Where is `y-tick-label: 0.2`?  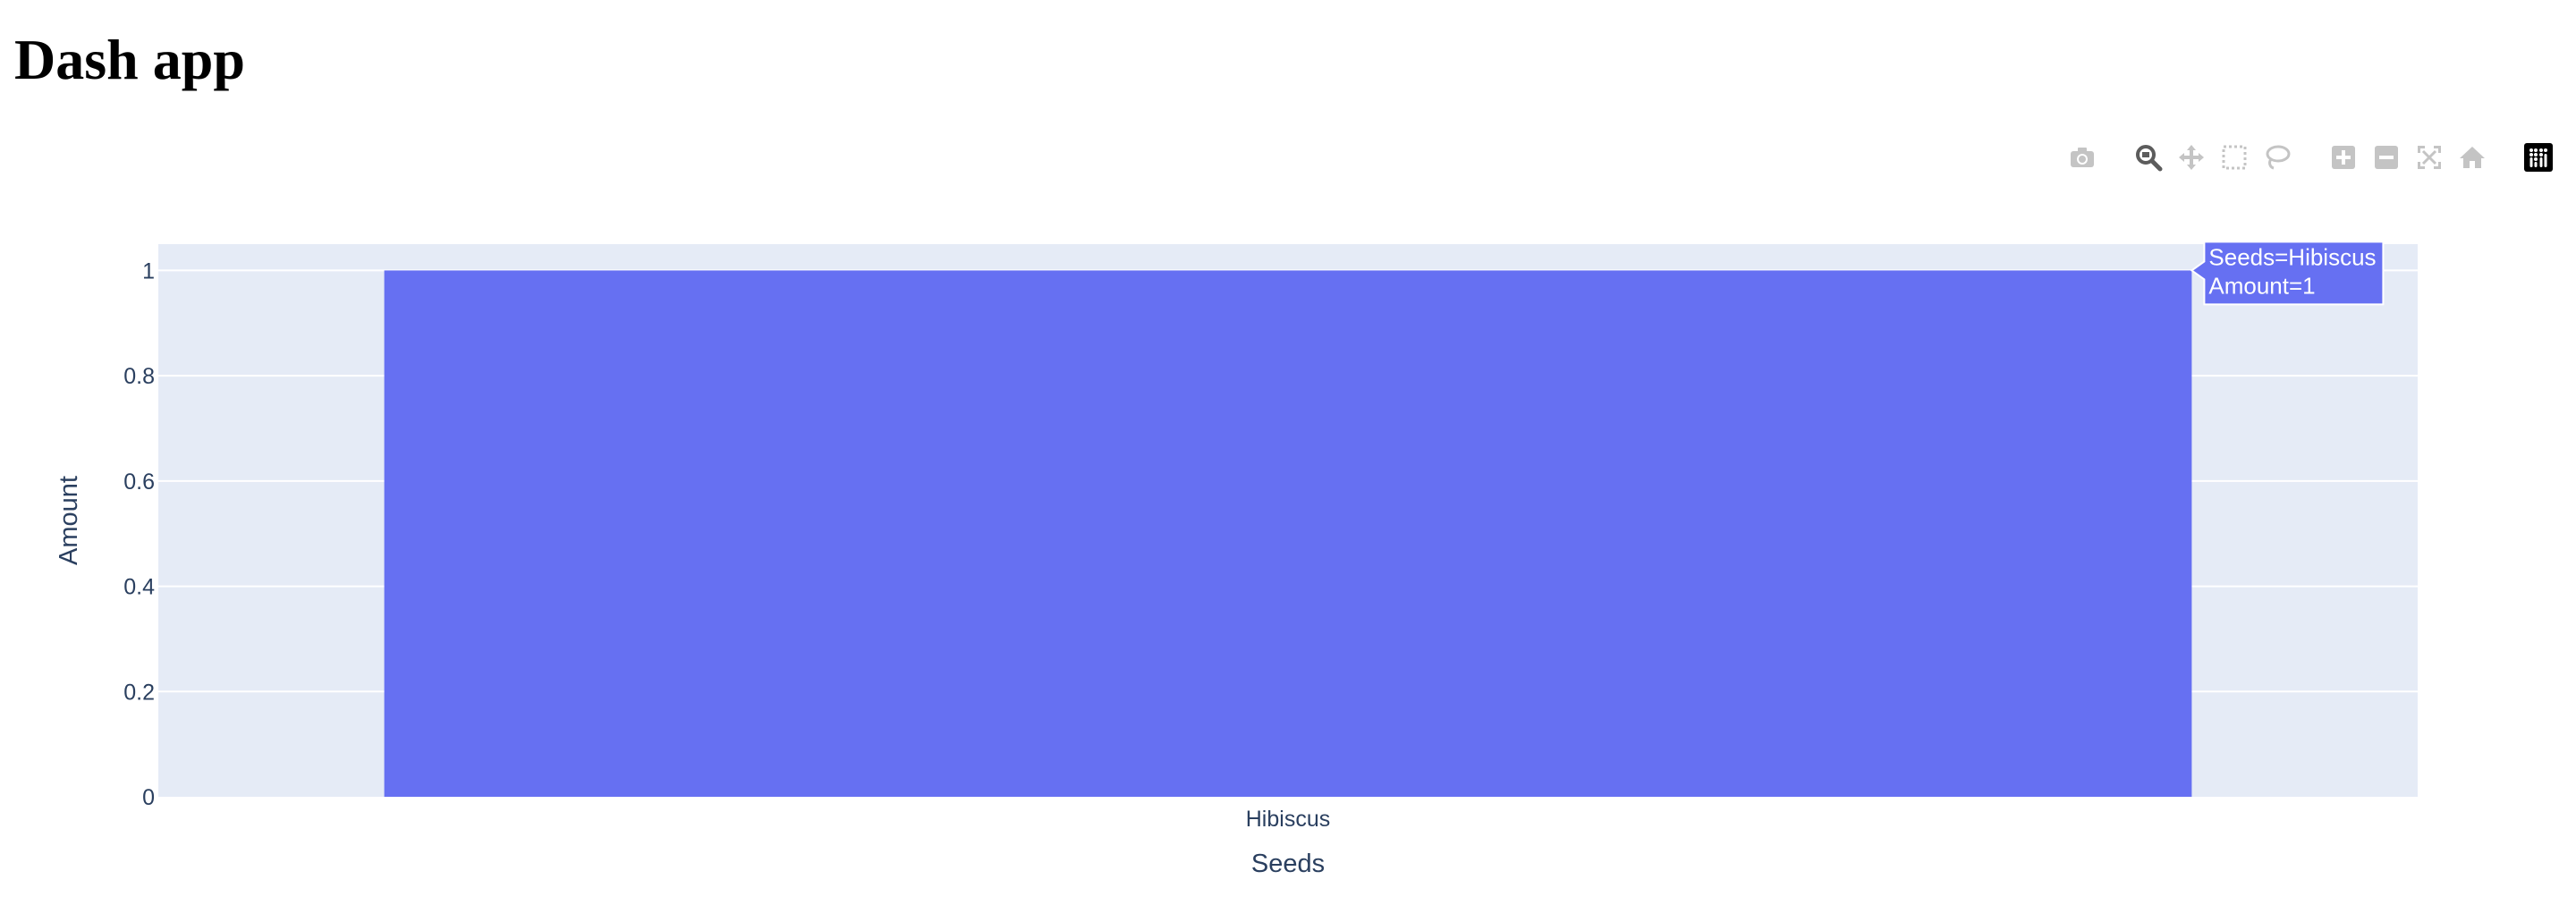
y-tick-label: 0.2 is located at coordinates (139, 693).